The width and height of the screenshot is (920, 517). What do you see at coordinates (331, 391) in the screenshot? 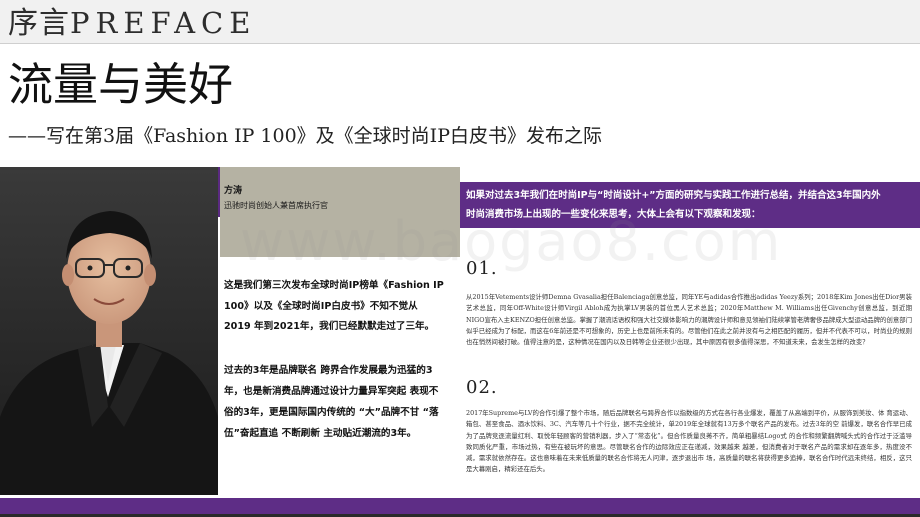
I see `intro-line: 年，也是新消费品牌通过设计力量异军突起 表现不` at bounding box center [331, 391].